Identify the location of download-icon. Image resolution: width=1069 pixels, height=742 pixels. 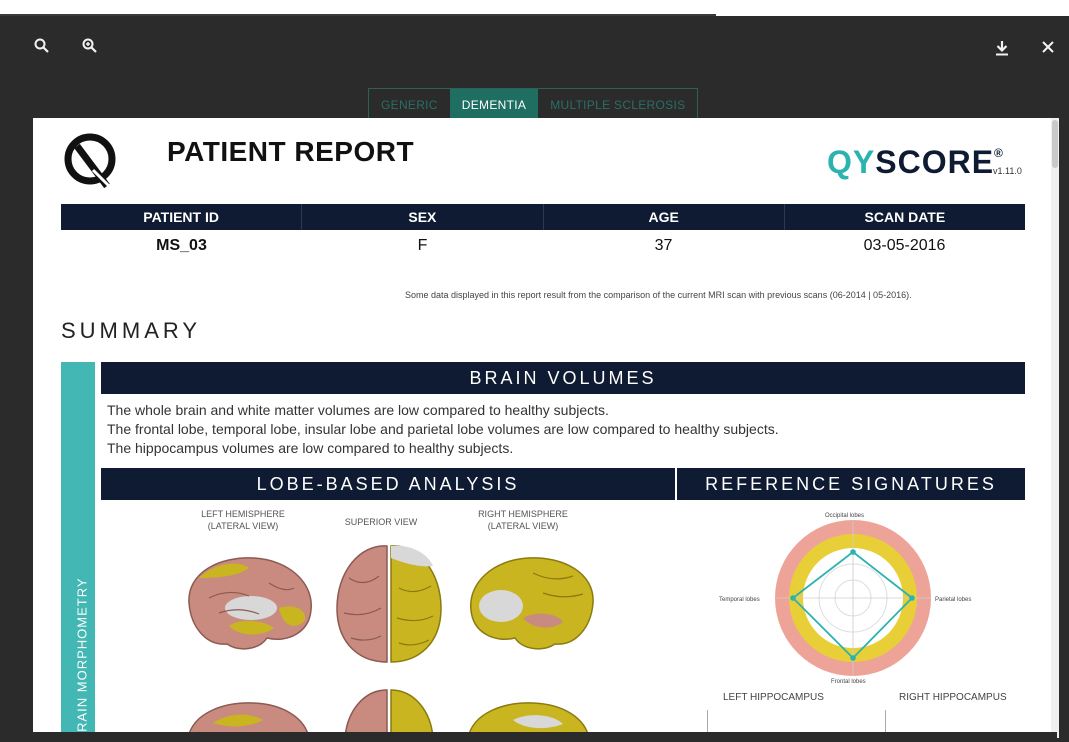
(1002, 48).